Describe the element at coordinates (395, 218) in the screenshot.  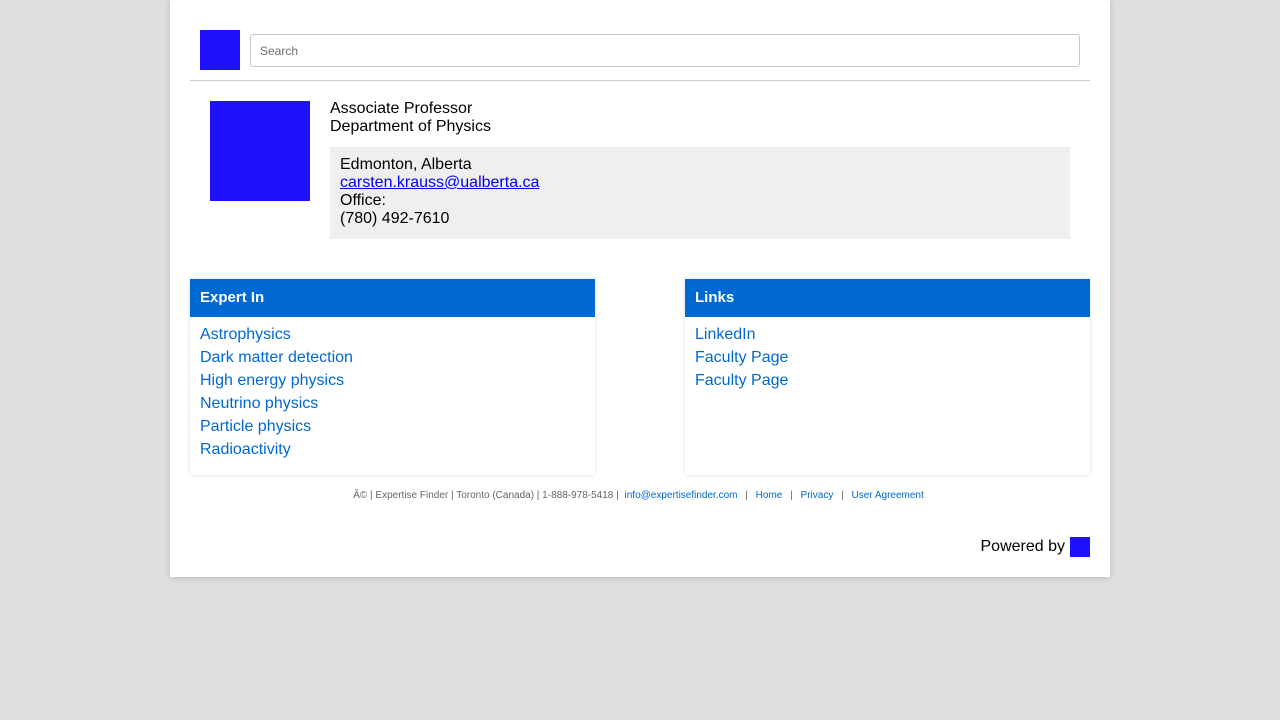
I see `profile-phone: (780) 492-7610` at that location.